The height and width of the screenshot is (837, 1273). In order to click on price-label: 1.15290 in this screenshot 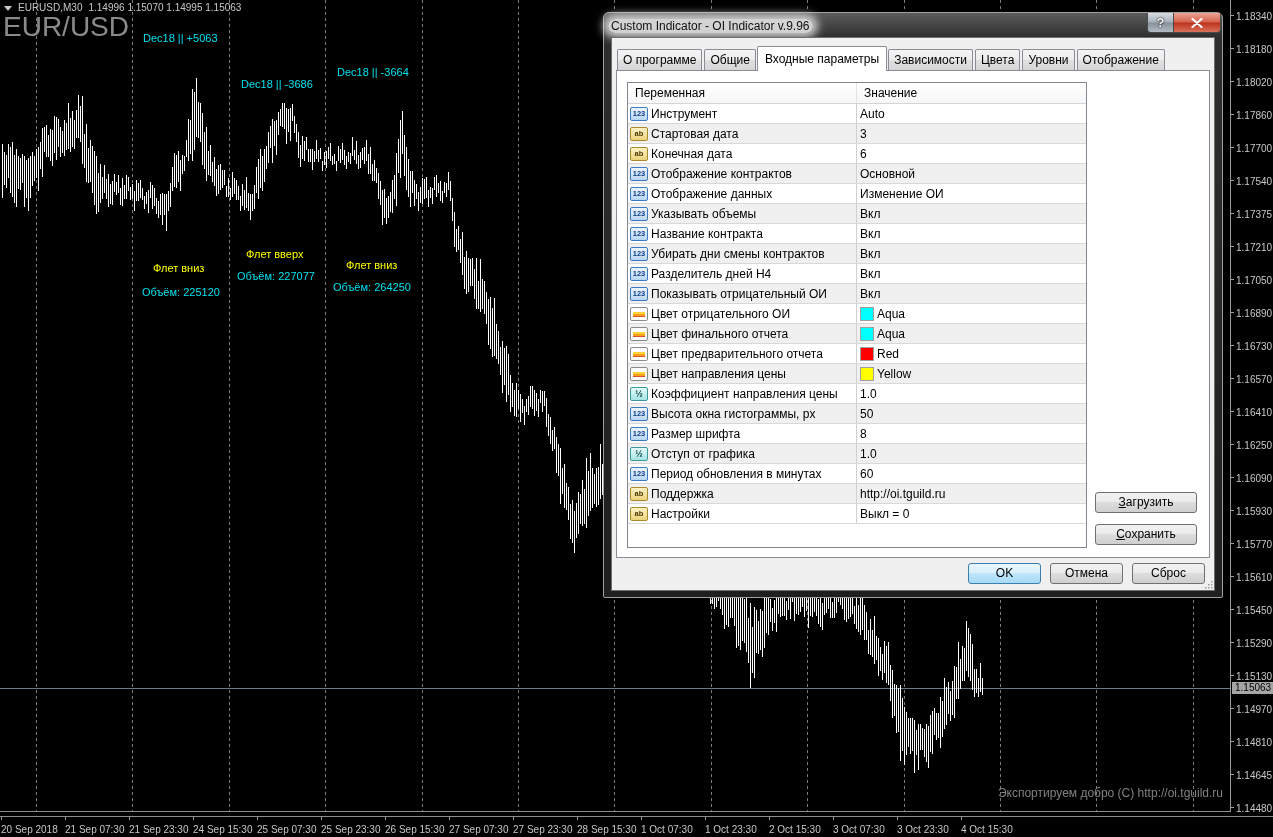, I will do `click(1254, 644)`.